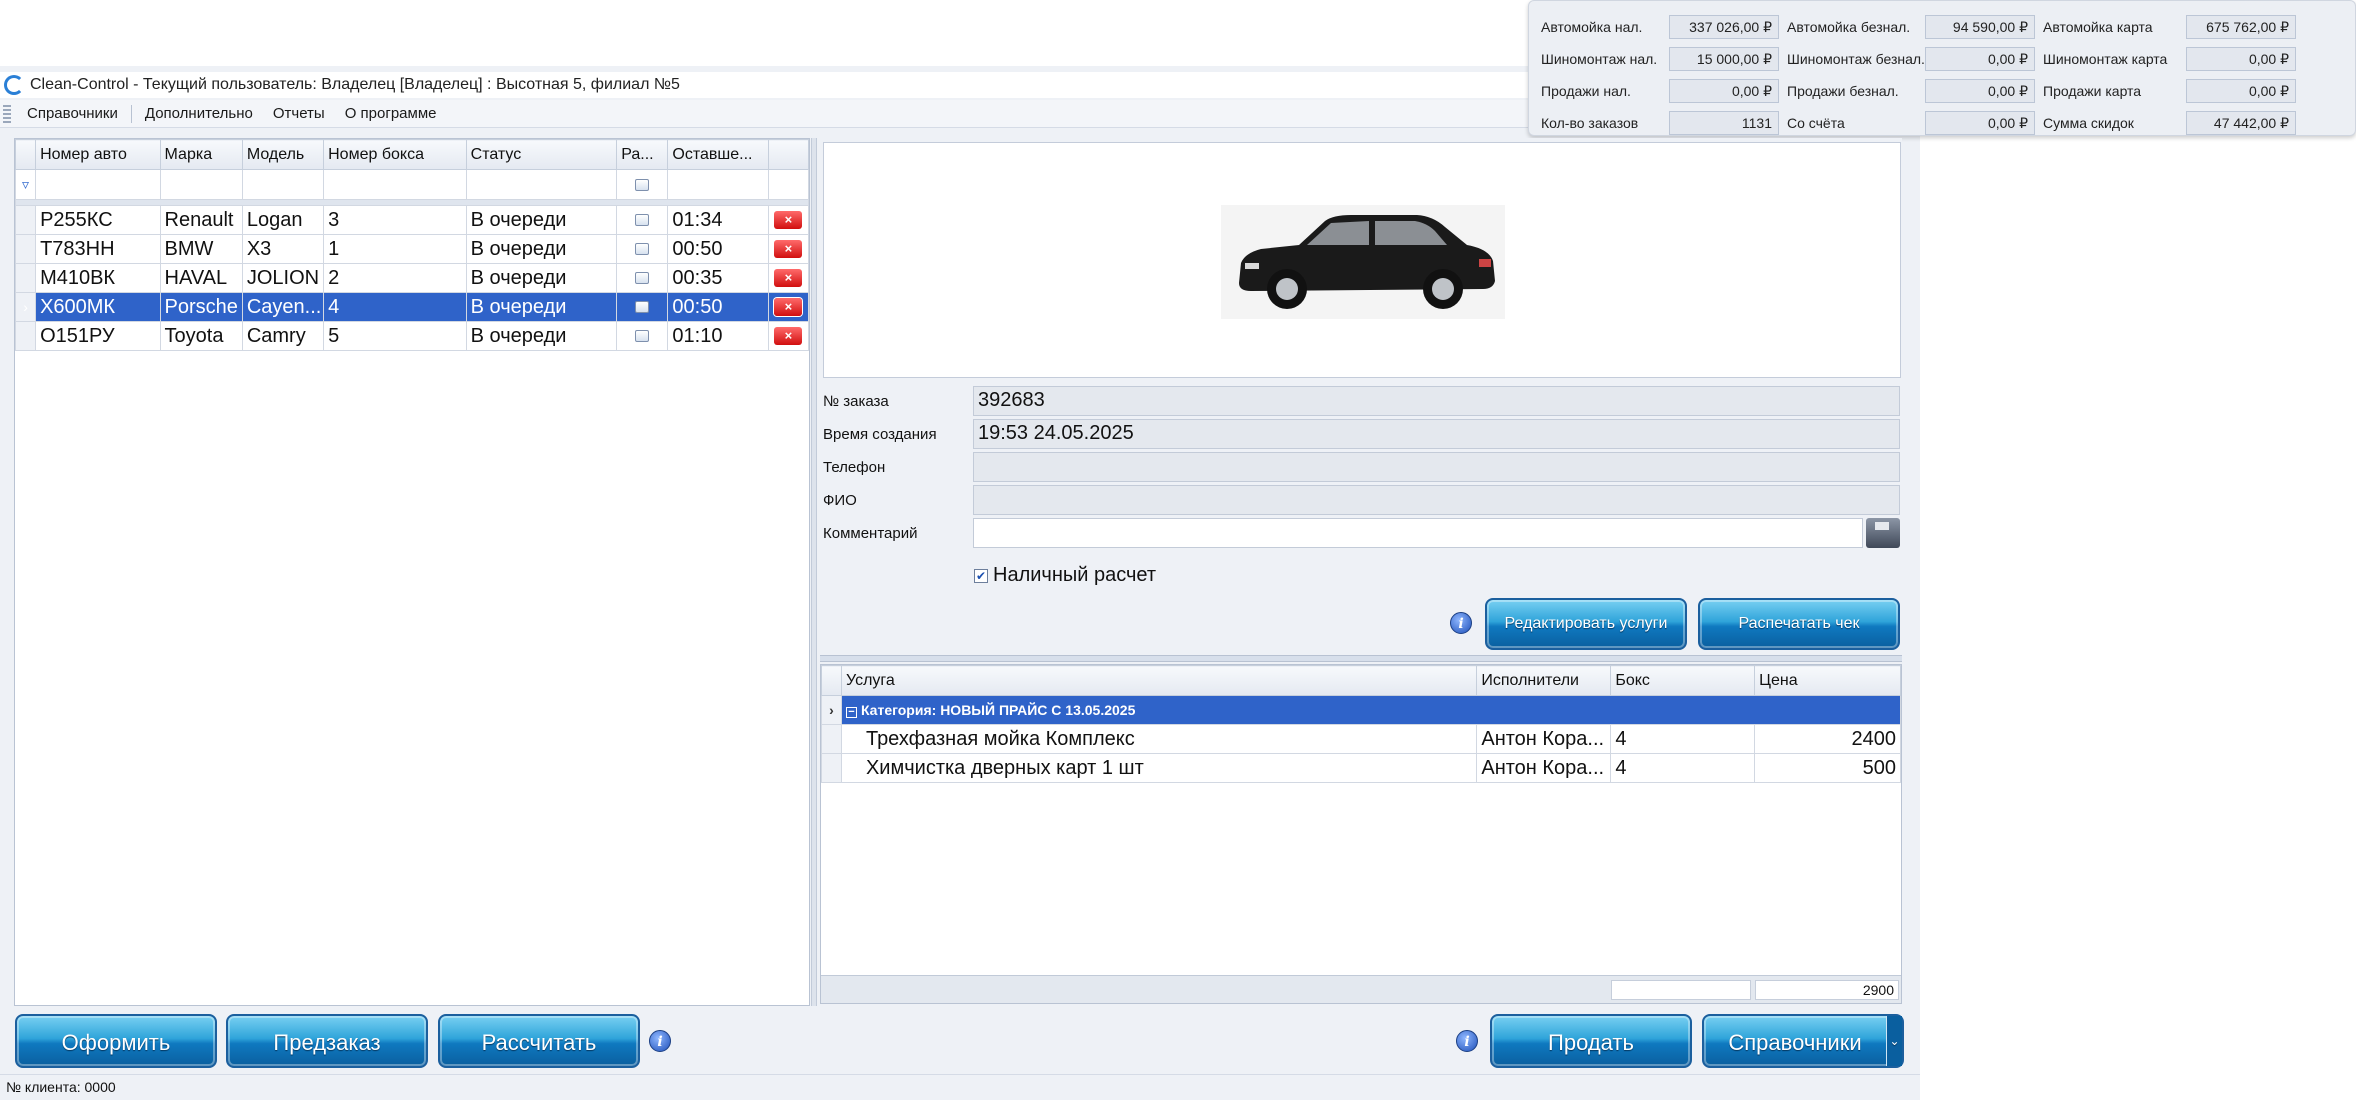  I want to click on cell-plate: Р255КС, so click(98, 220).